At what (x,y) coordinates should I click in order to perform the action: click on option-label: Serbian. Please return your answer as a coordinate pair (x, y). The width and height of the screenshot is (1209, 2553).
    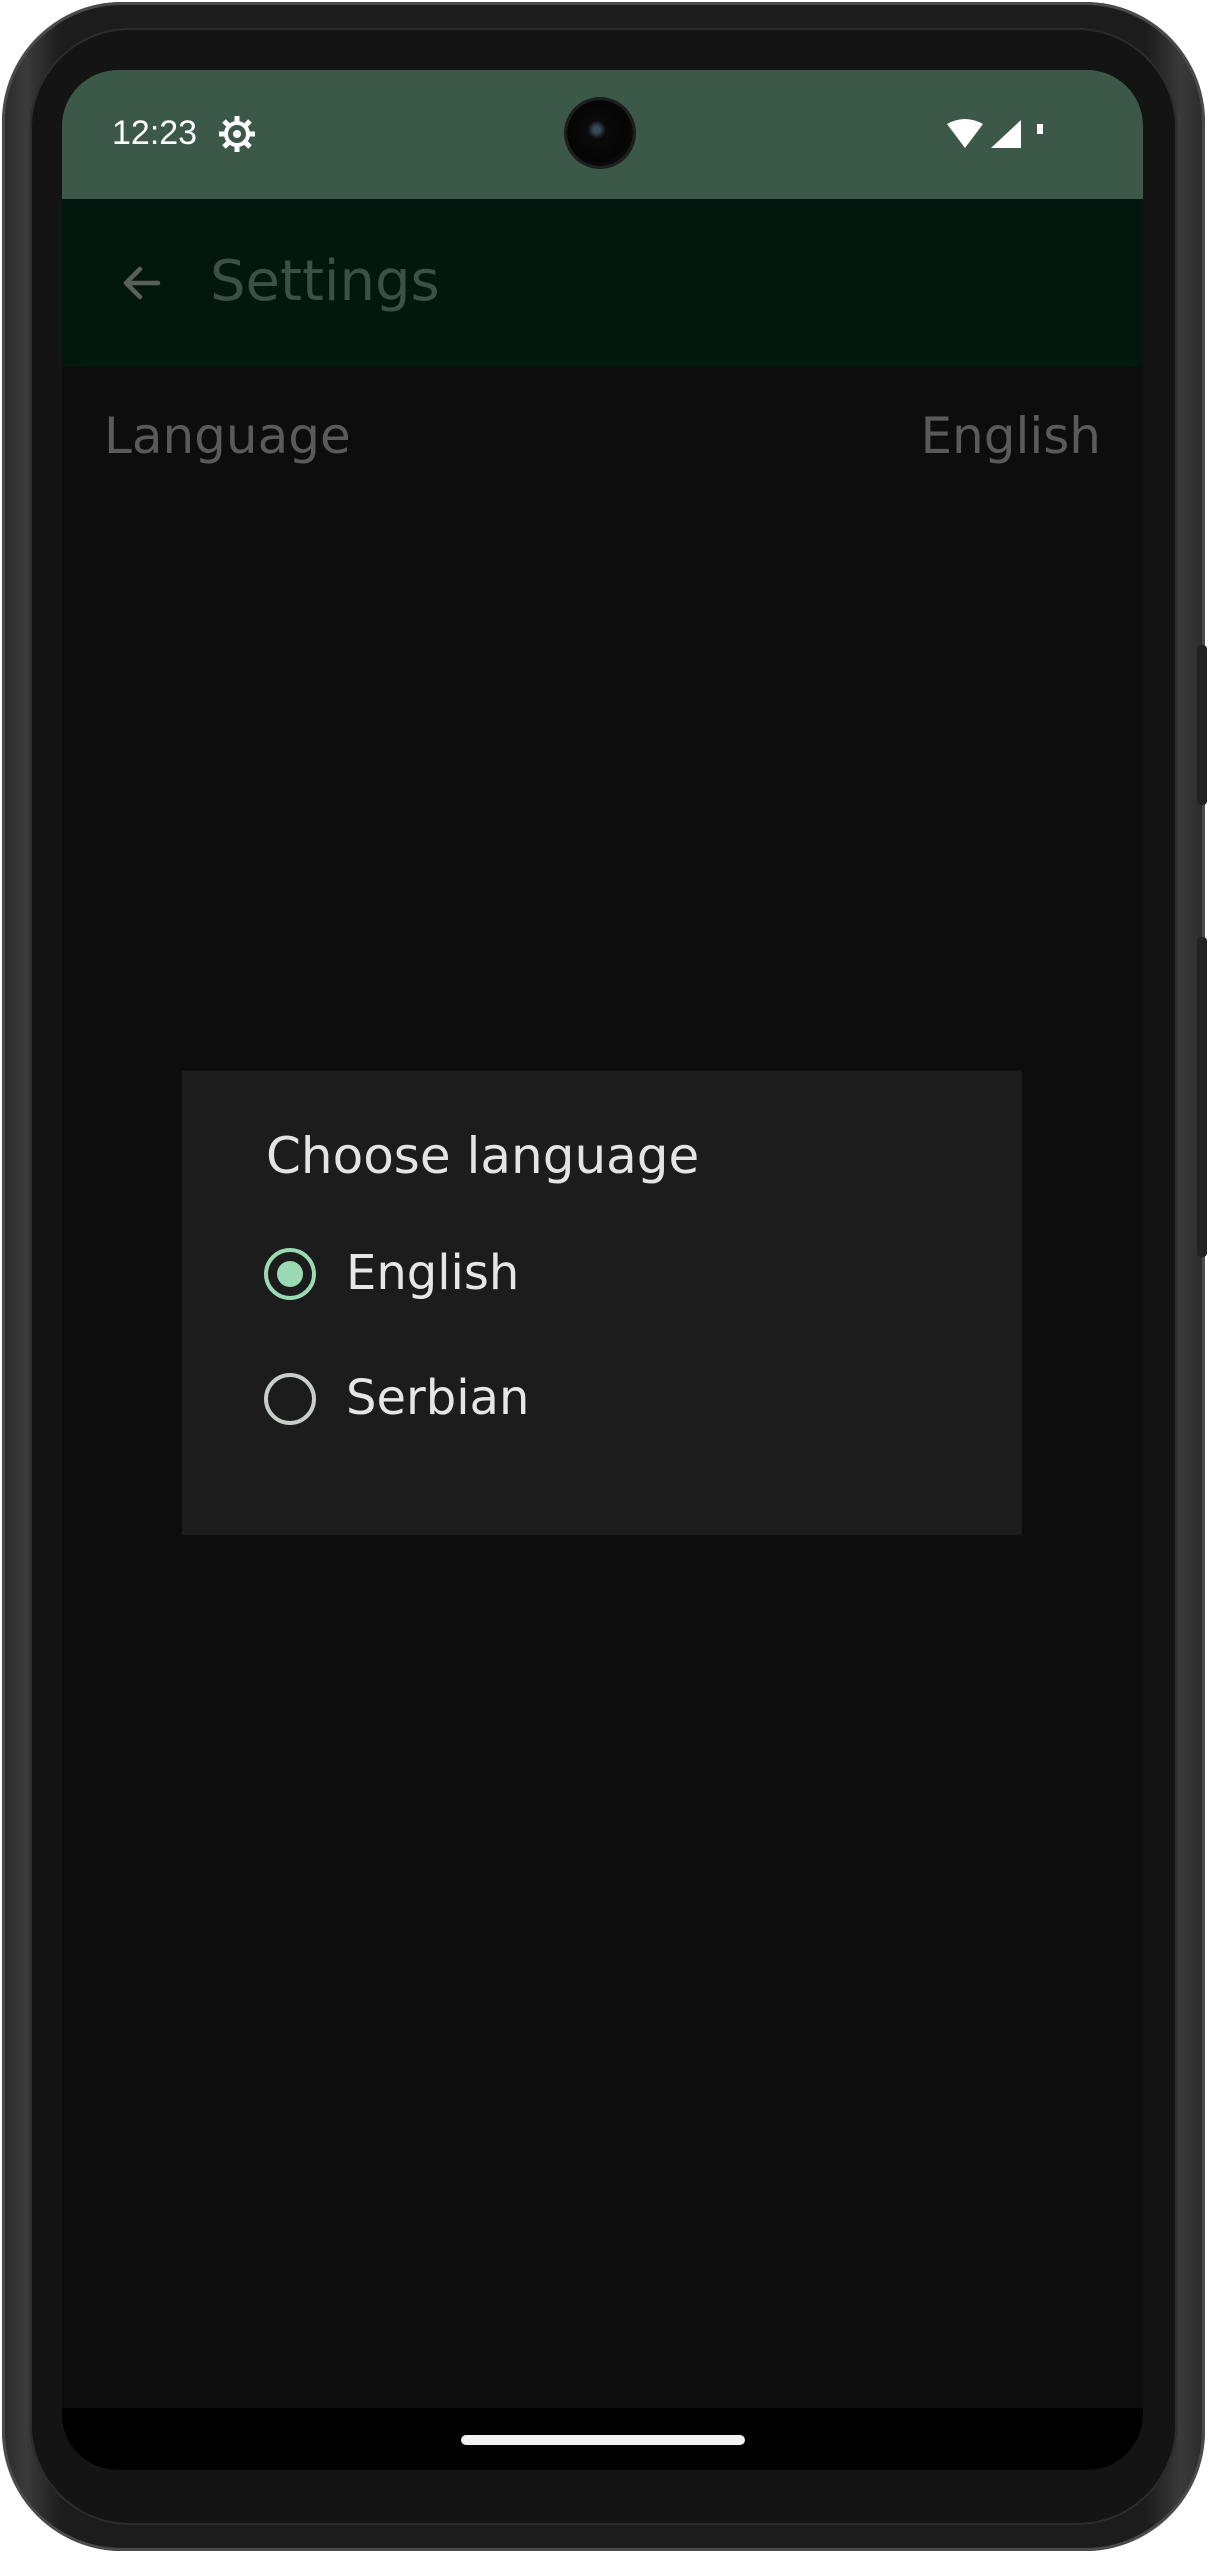
    Looking at the image, I should click on (438, 1398).